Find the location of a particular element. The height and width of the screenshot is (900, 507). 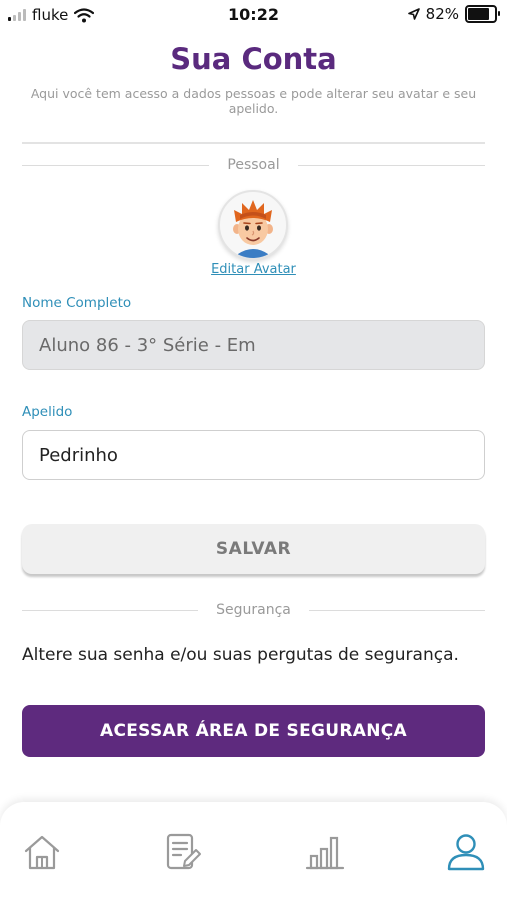

nav-item-activities is located at coordinates (182, 852).